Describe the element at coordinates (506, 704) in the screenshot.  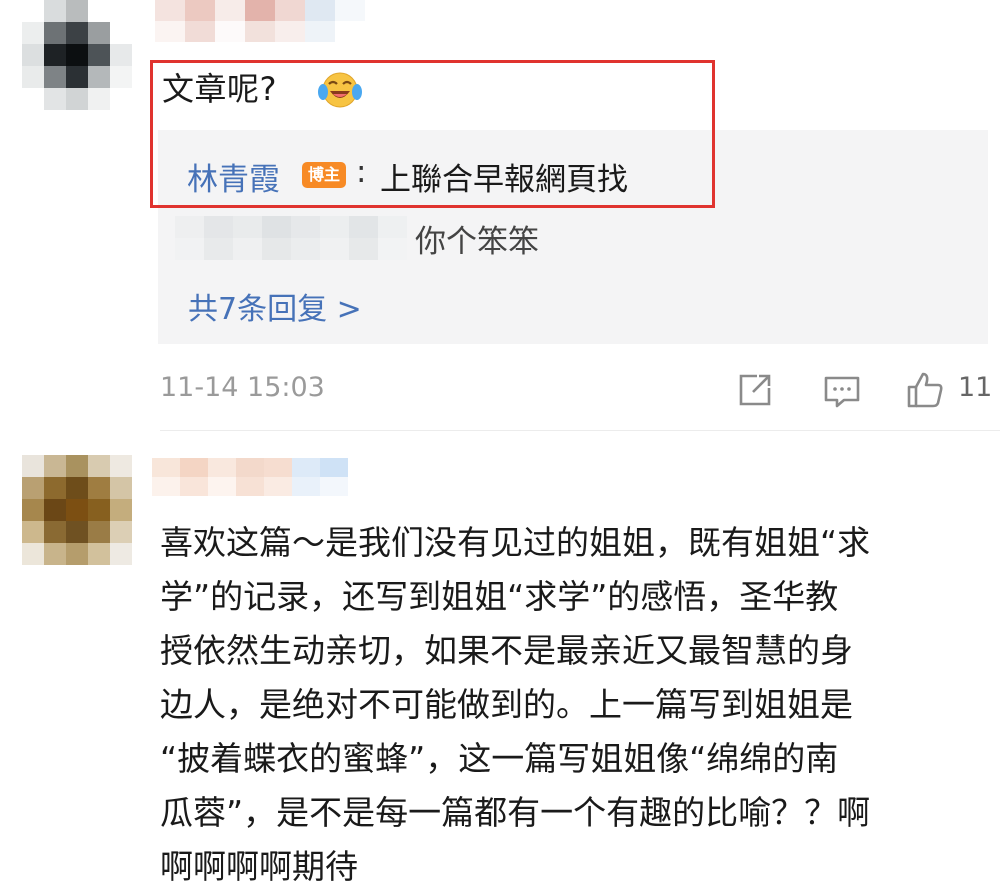
I see `comment-line: 边人，是绝对不可能做到的。上一篇写到姐姐是` at that location.